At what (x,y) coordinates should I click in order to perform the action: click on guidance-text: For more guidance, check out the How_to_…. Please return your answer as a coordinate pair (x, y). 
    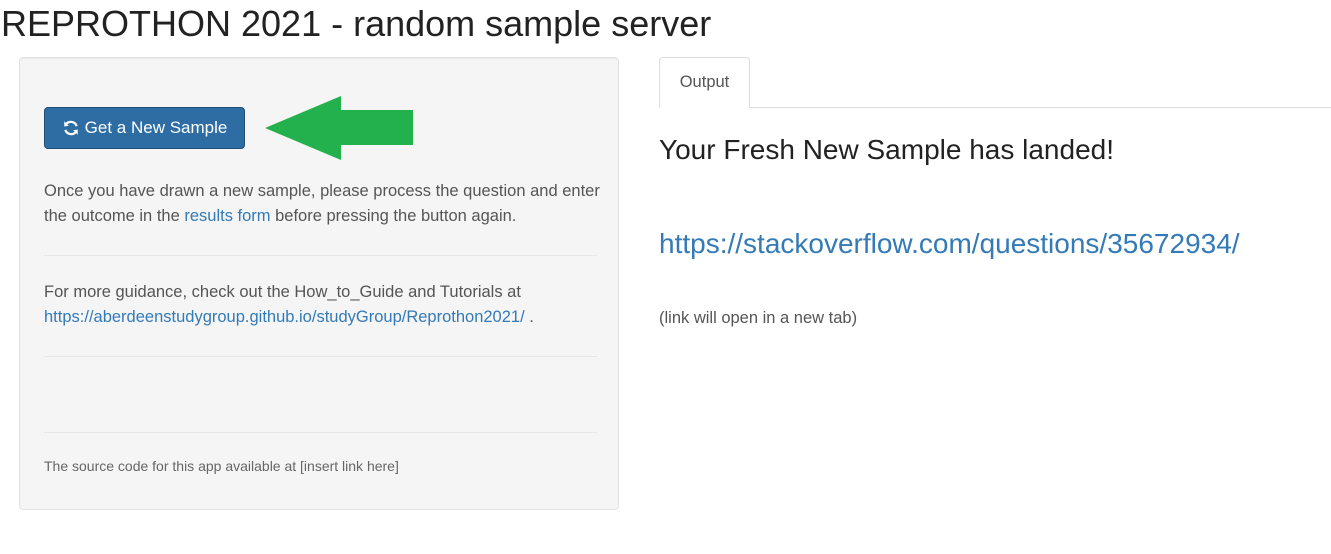
    Looking at the image, I should click on (324, 305).